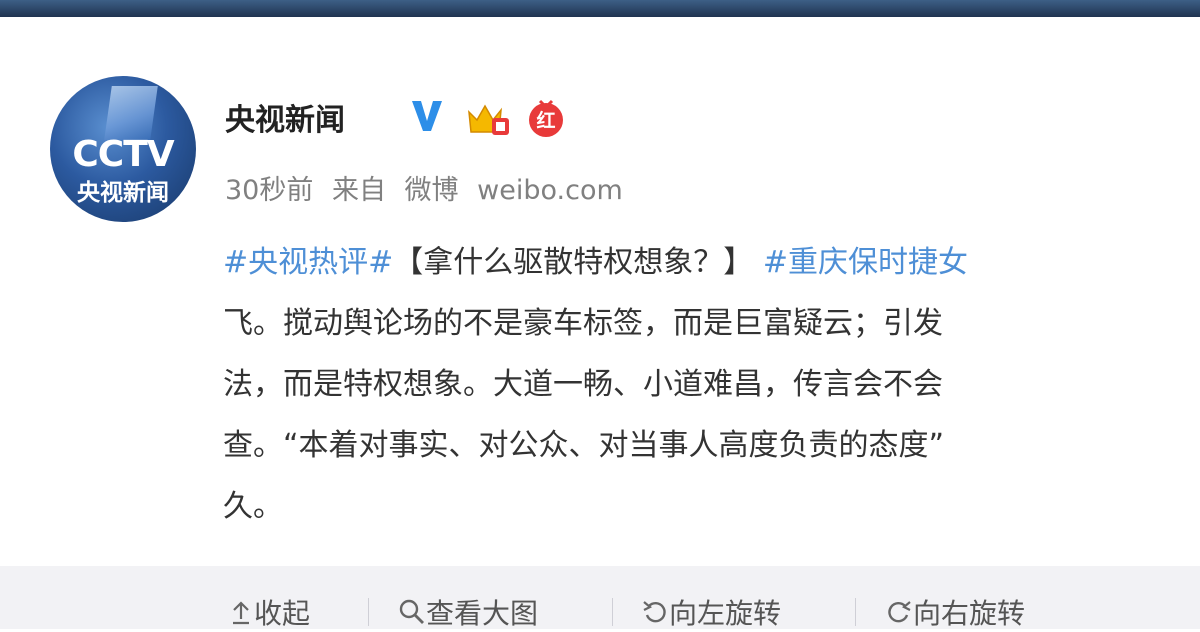 This screenshot has height=632, width=1200. Describe the element at coordinates (583, 323) in the screenshot. I see `content-line: 飞。搅动舆论场的不是豪车标签，而是巨富疑云；引发` at that location.